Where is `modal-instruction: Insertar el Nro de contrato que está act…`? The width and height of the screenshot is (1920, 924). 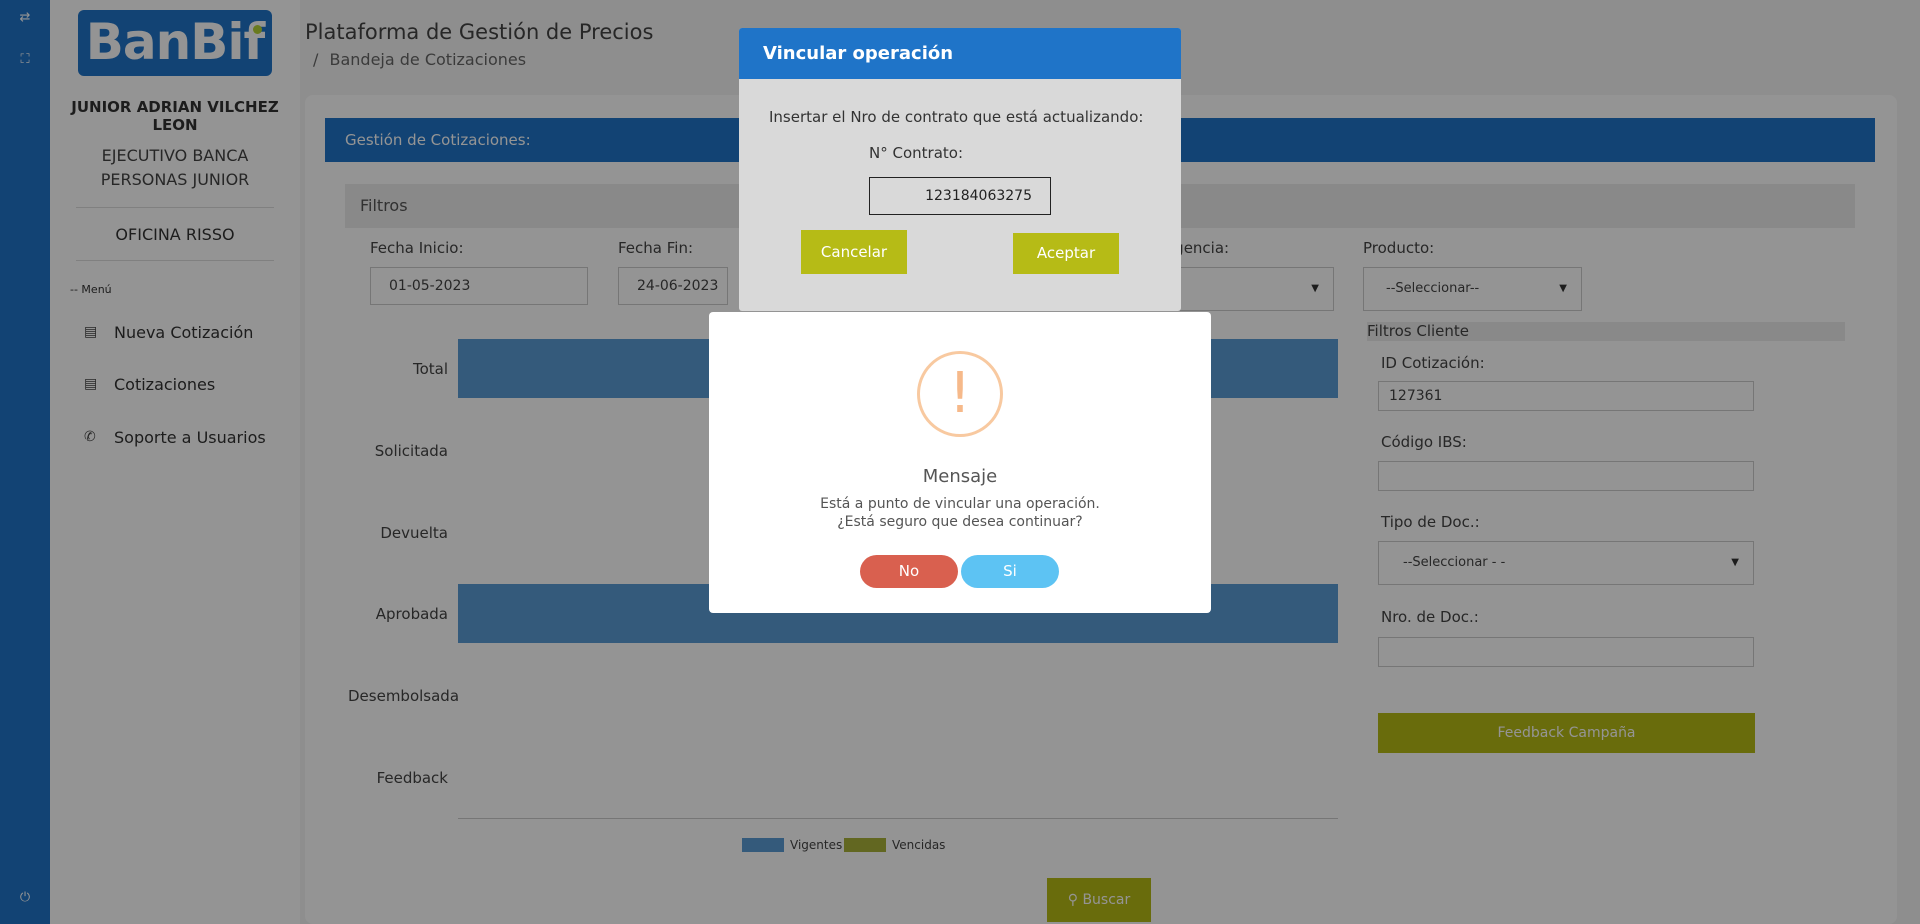 modal-instruction: Insertar el Nro de contrato que está act… is located at coordinates (956, 117).